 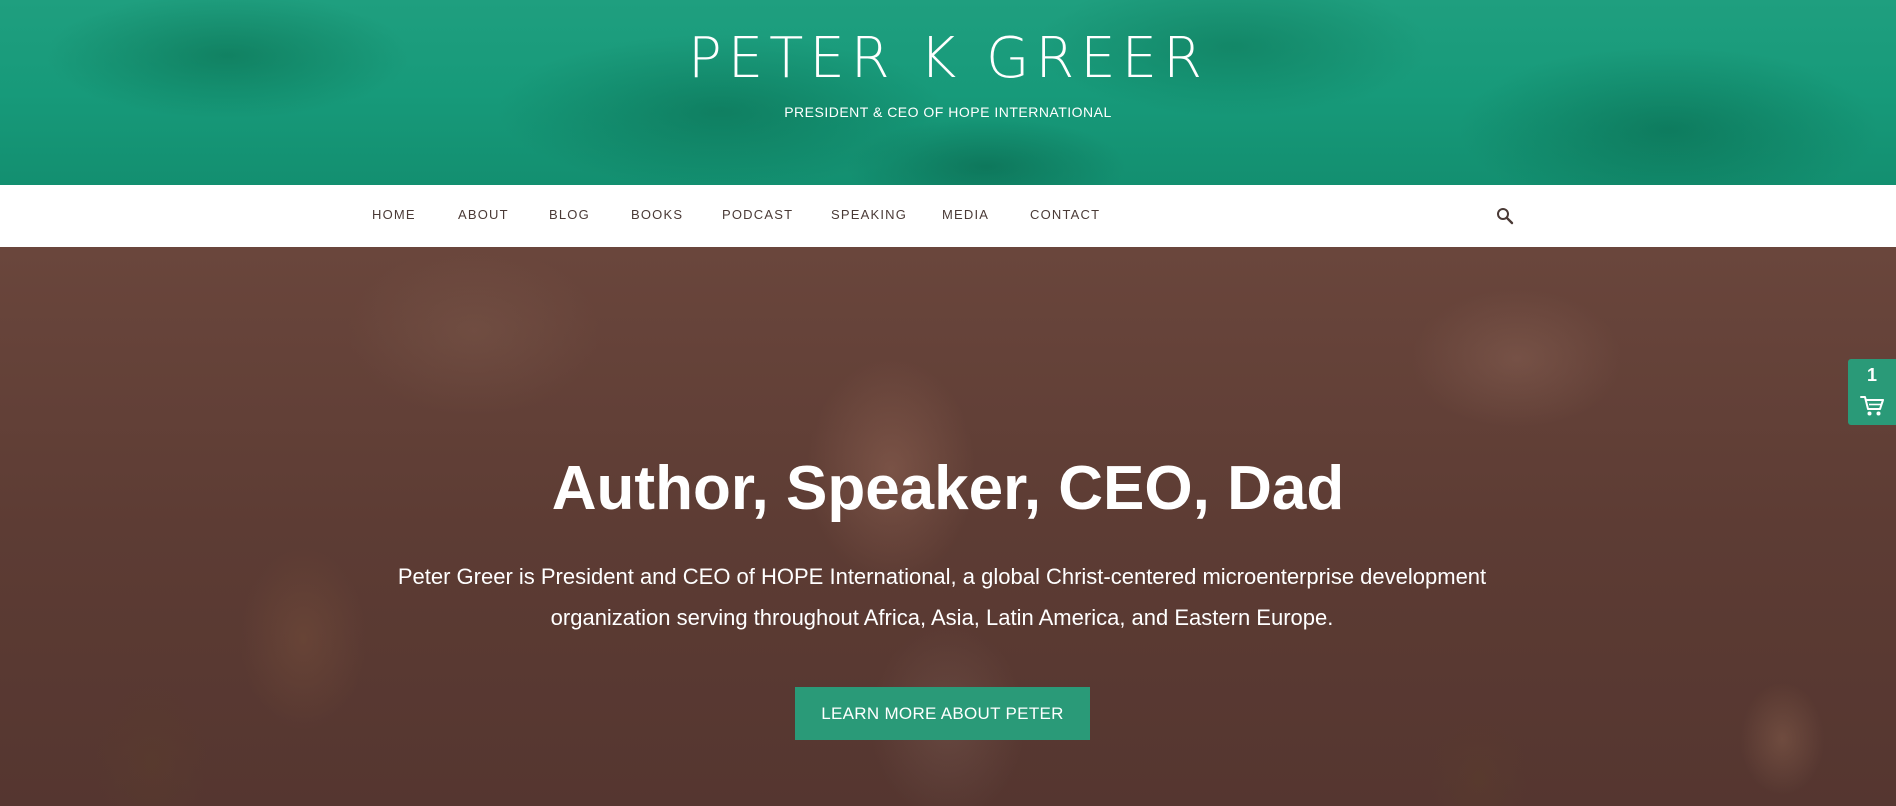 I want to click on cart-count-badge: 1, so click(x=1871, y=375).